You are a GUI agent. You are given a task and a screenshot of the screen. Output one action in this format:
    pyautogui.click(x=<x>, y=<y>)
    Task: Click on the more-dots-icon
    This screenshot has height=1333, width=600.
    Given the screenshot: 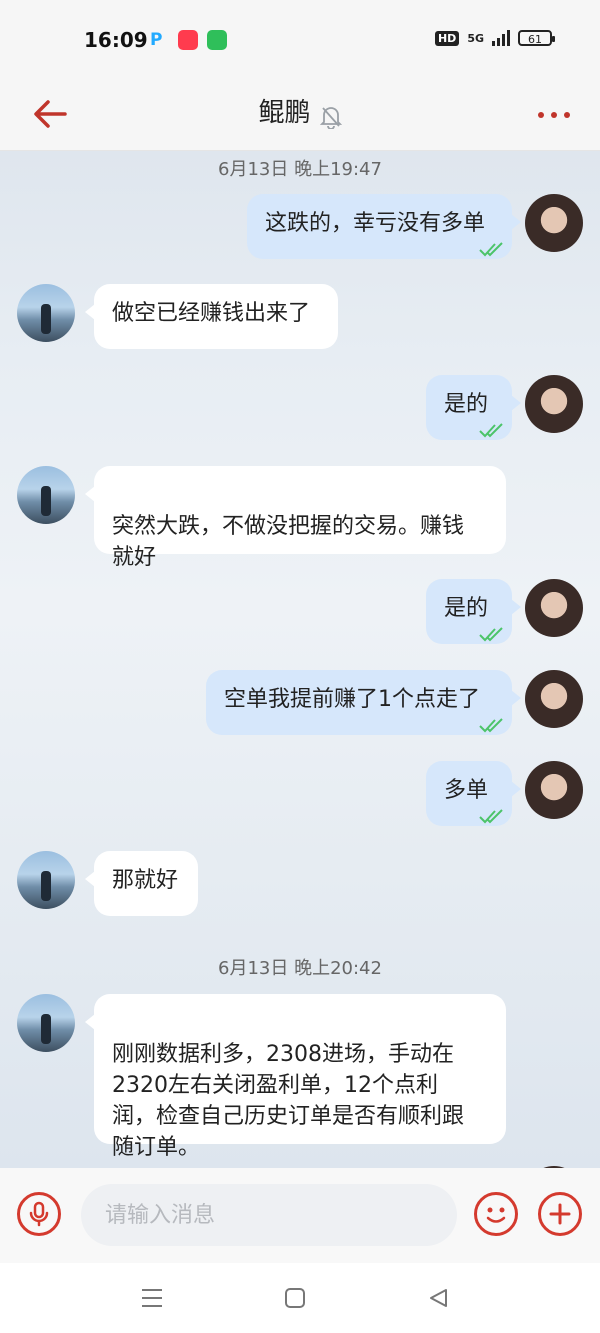 What is the action you would take?
    pyautogui.click(x=541, y=115)
    